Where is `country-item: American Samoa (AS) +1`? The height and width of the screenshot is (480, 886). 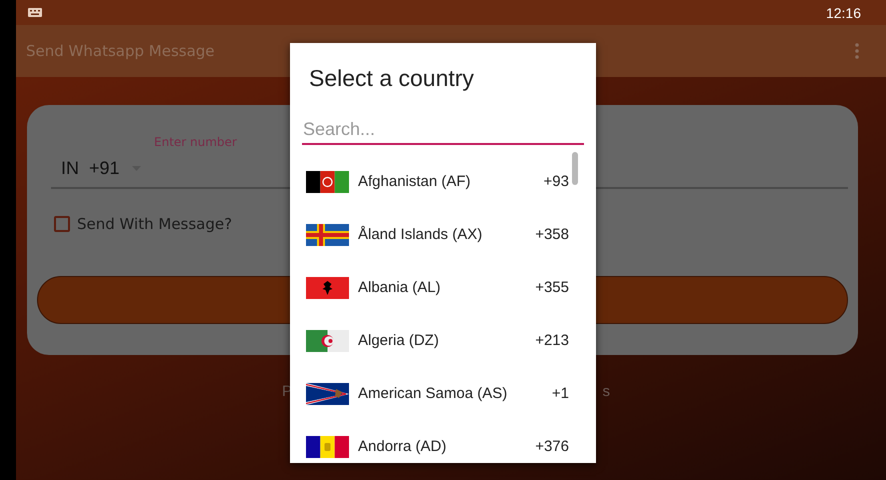
country-item: American Samoa (AS) +1 is located at coordinates (437, 393).